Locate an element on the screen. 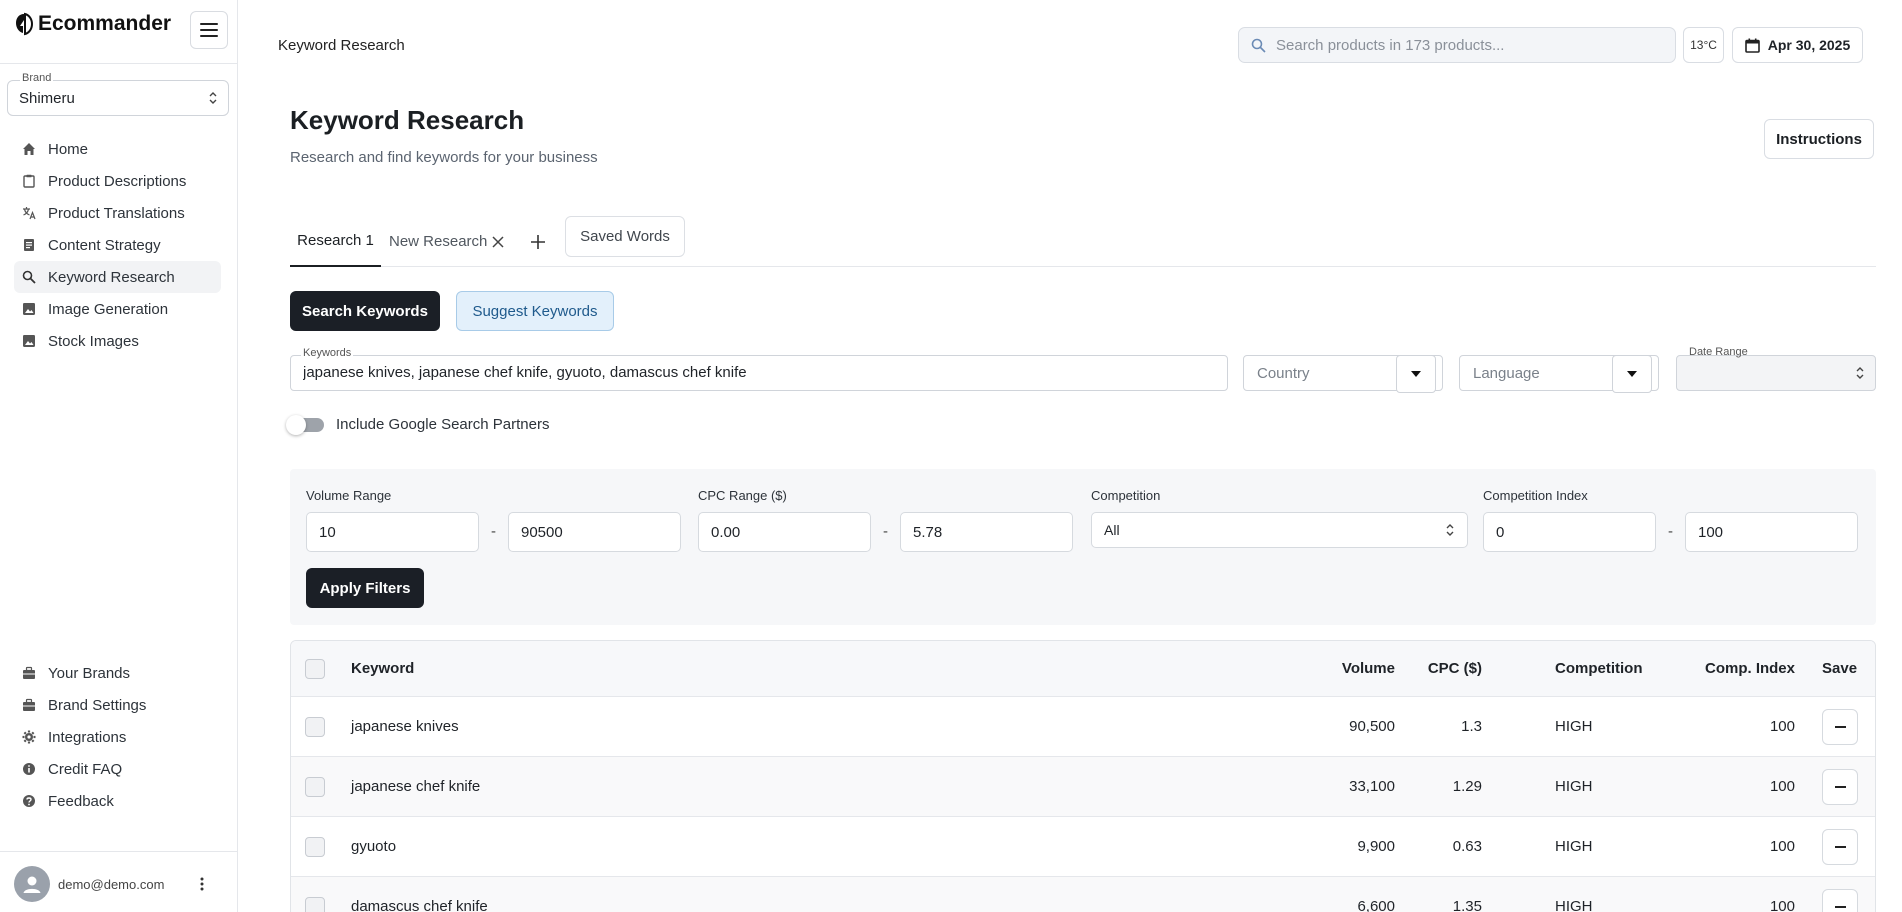 The image size is (1902, 912). page-title: Keyword Research is located at coordinates (407, 120).